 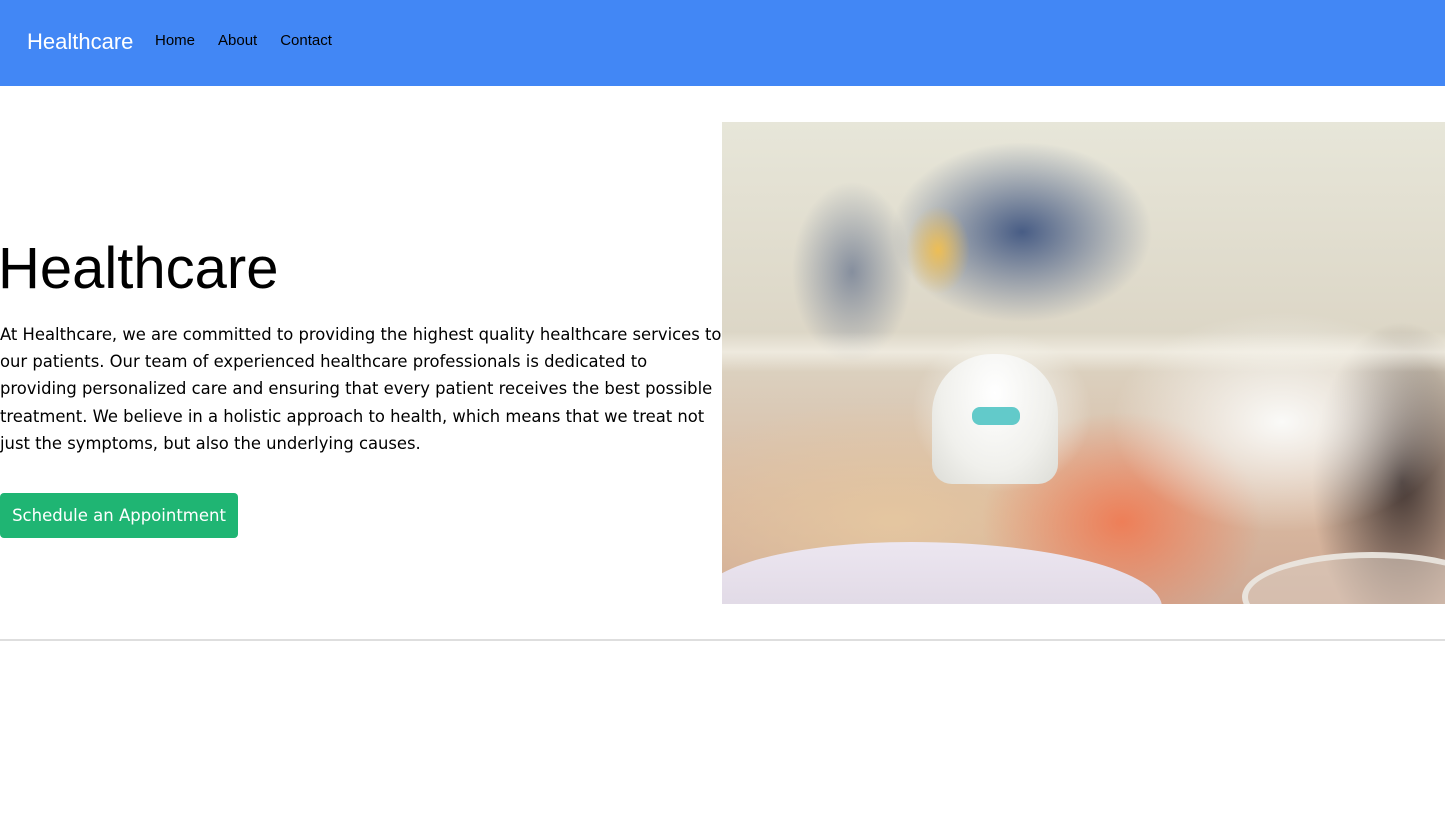 What do you see at coordinates (722, 43) in the screenshot?
I see `top-navbar: Healthcare Home About Contact` at bounding box center [722, 43].